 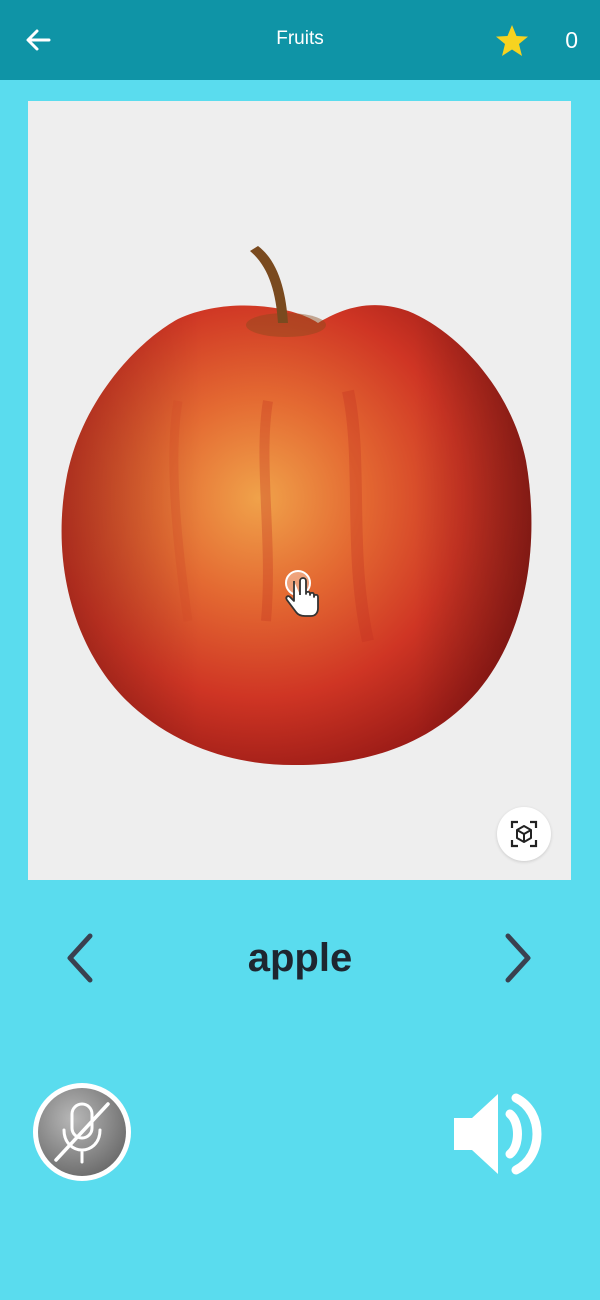 What do you see at coordinates (300, 958) in the screenshot?
I see `word-label: apple` at bounding box center [300, 958].